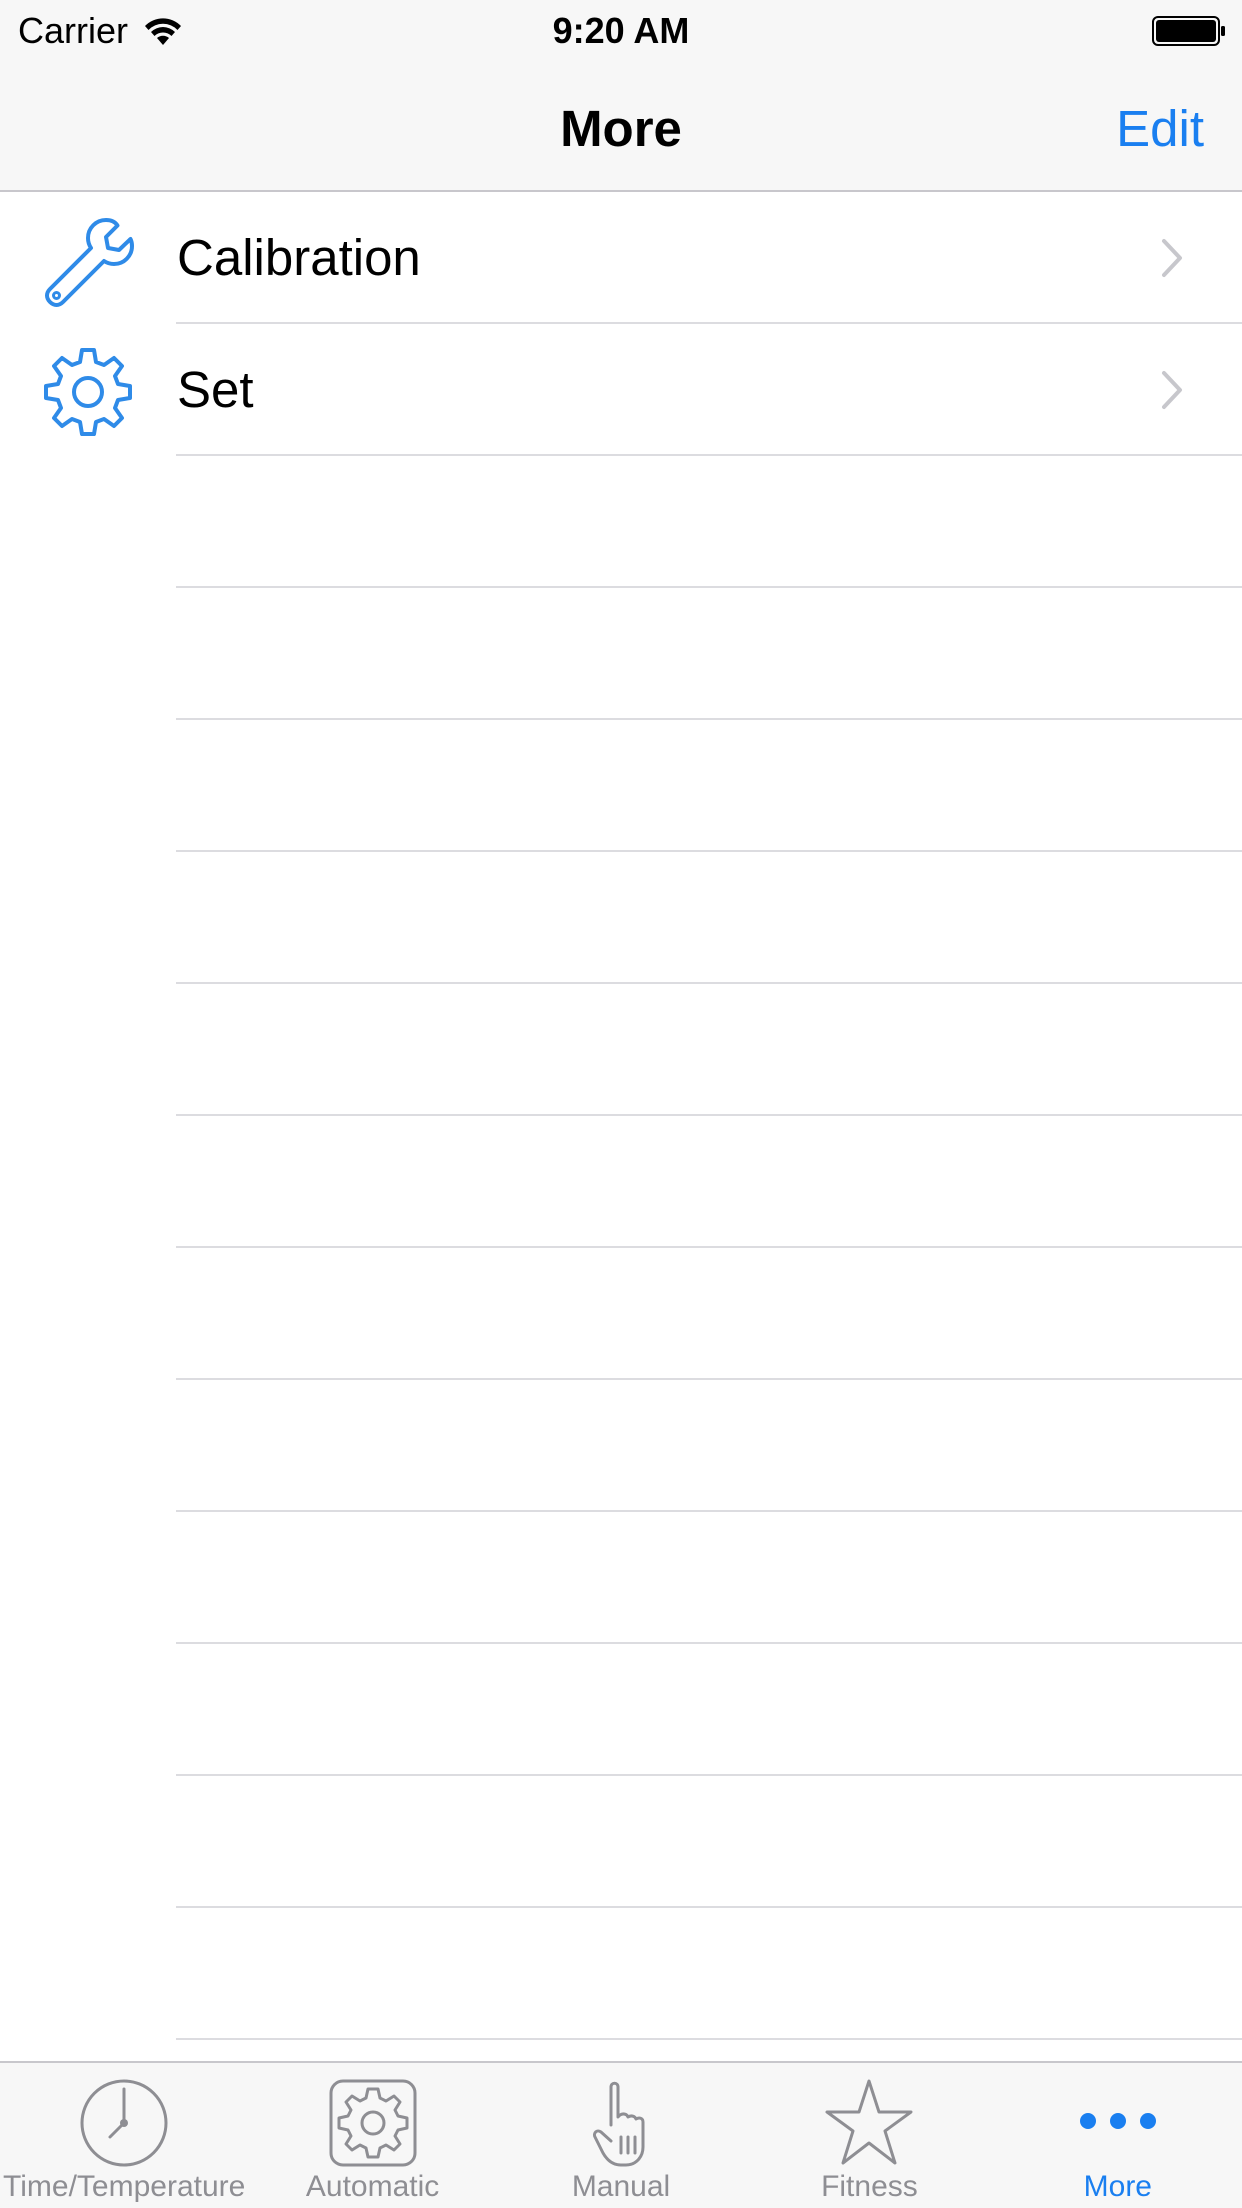  I want to click on list-item-label: Set, so click(215, 389).